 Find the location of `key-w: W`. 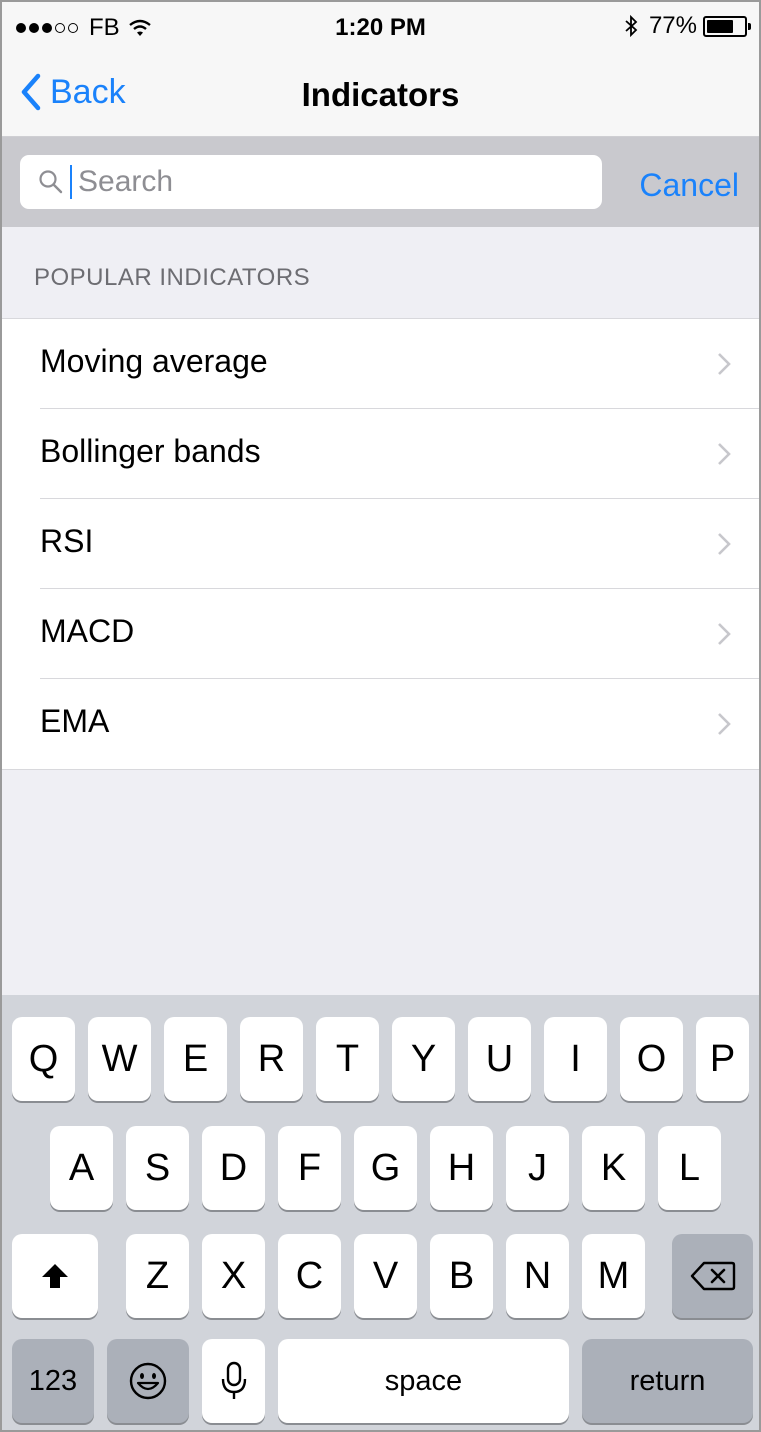

key-w: W is located at coordinates (119, 1059).